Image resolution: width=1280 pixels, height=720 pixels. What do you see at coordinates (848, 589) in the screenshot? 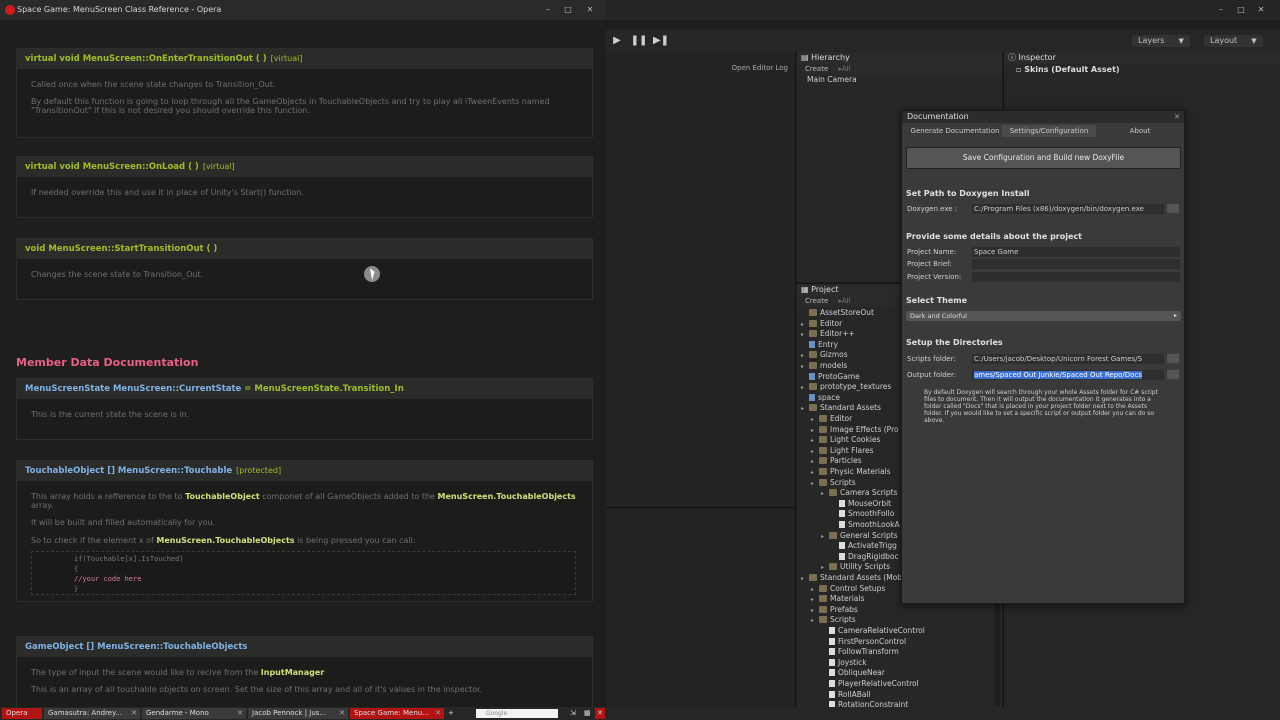
I see `project-tree-item: ▸ Control Setups` at bounding box center [848, 589].